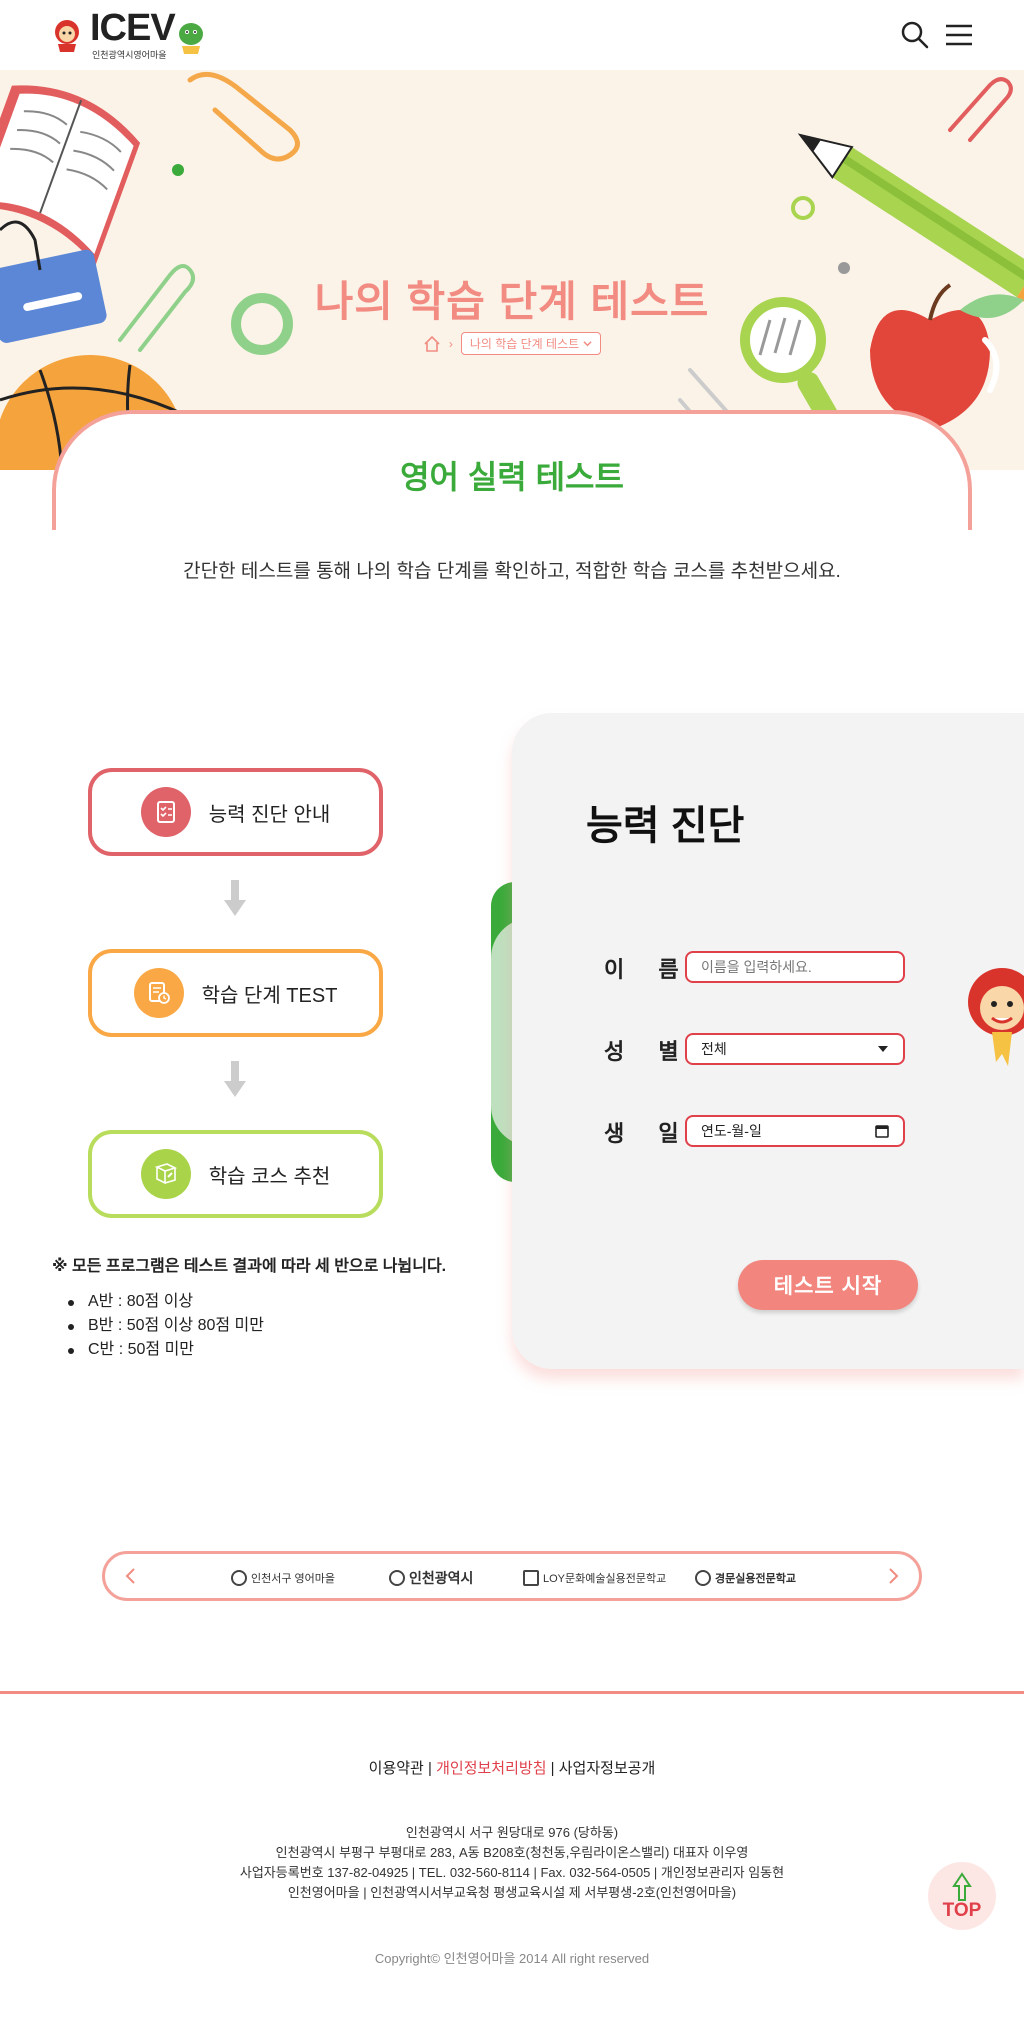 This screenshot has height=2028, width=1024. I want to click on mascot-green-icon, so click(191, 38).